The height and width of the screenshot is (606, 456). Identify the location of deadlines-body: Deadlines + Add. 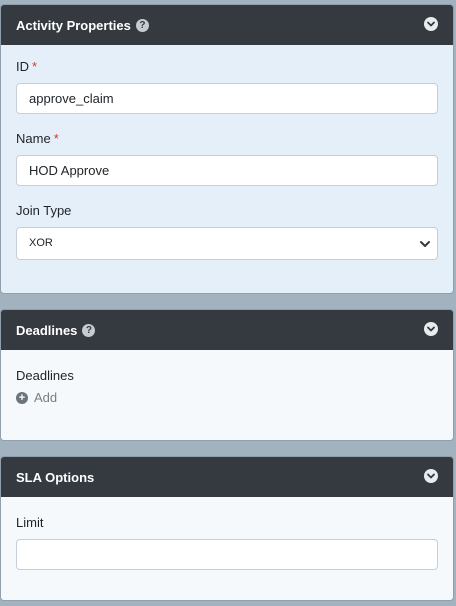
(227, 395).